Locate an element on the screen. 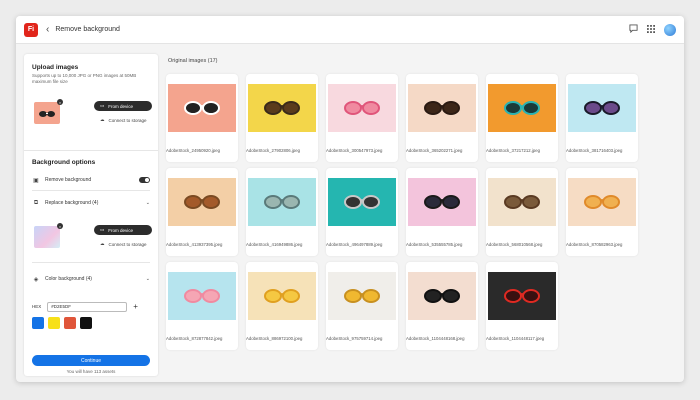  image-card: AdobeStock_975759714.jpeg is located at coordinates (362, 306).